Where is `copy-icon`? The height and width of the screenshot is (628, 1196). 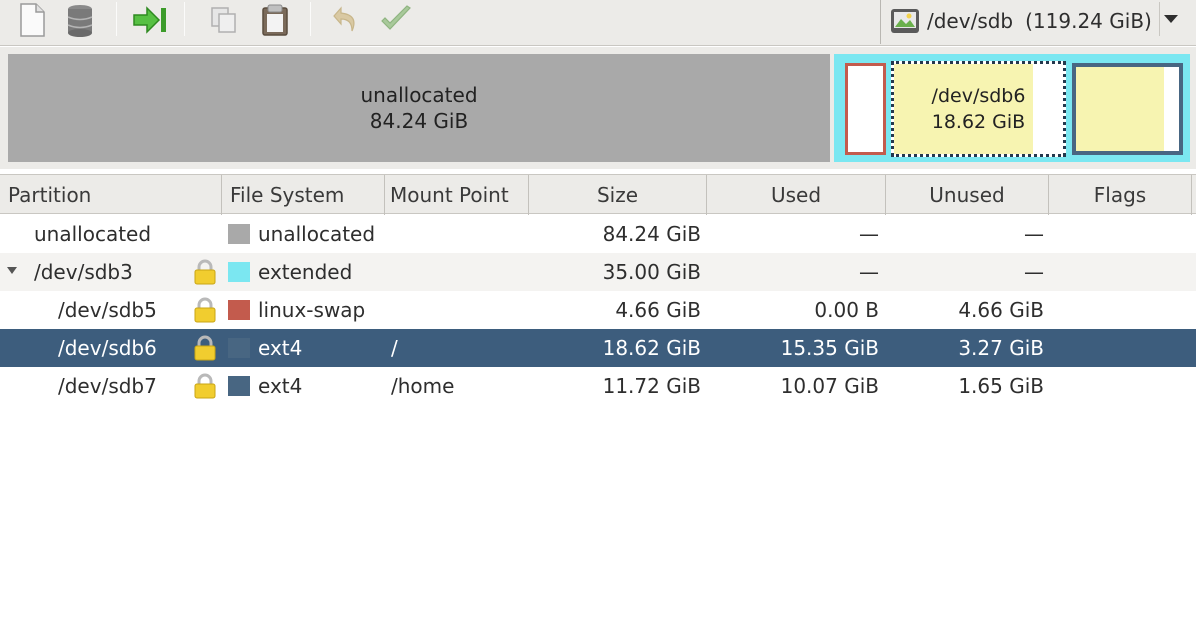
copy-icon is located at coordinates (223, 20).